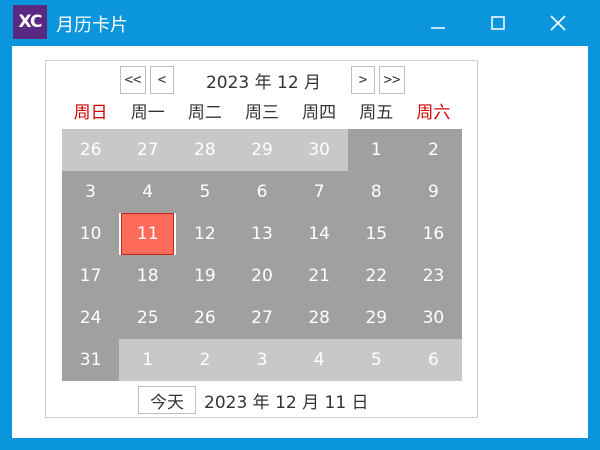 The height and width of the screenshot is (450, 600). What do you see at coordinates (91, 234) in the screenshot?
I see `day-cell: 10` at bounding box center [91, 234].